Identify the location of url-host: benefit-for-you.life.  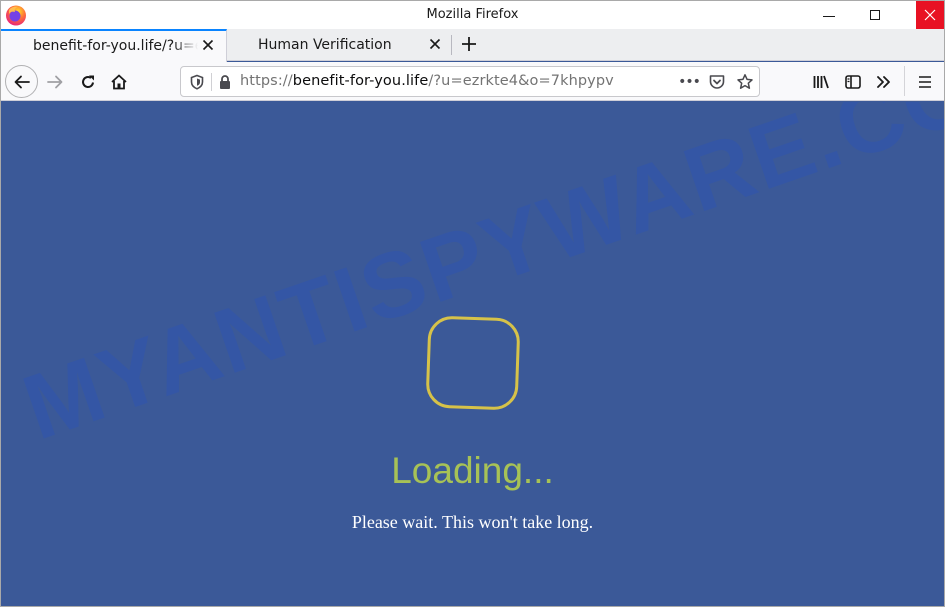
(360, 81).